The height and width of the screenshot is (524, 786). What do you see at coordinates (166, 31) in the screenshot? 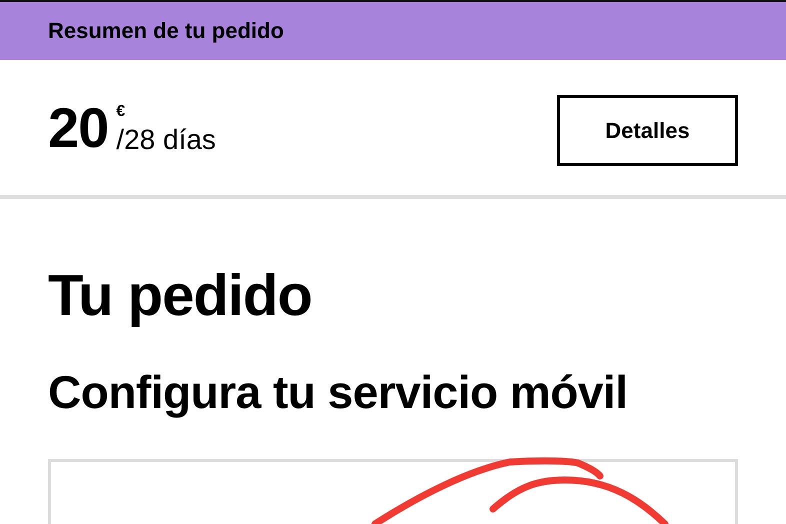
I see `summary-title: Resumen de tu pedido` at bounding box center [166, 31].